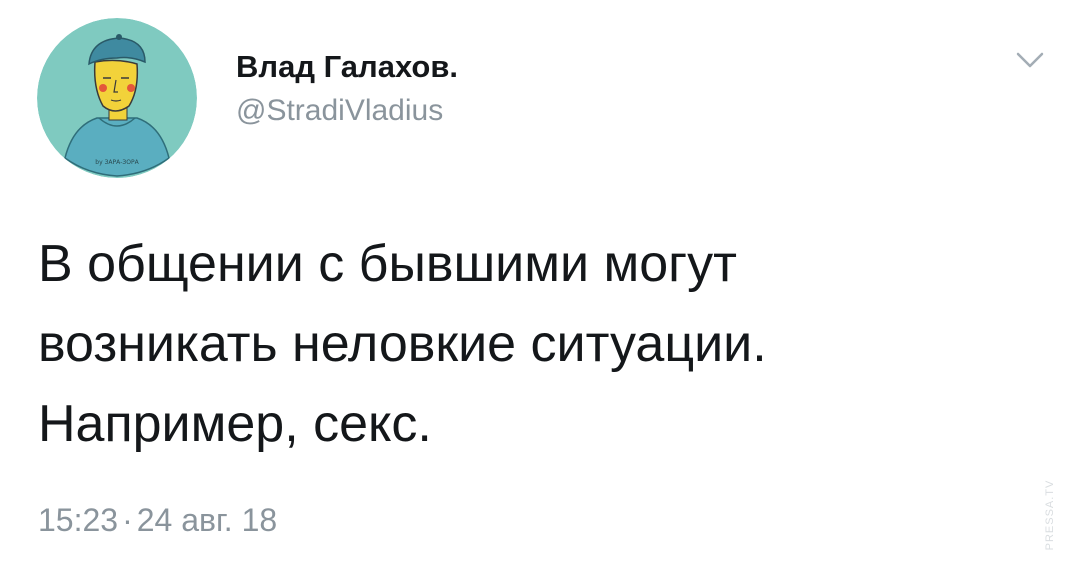 The image size is (1070, 572). Describe the element at coordinates (117, 162) in the screenshot. I see `avatar-signature: by ЗАРА-ЗОРА` at that location.